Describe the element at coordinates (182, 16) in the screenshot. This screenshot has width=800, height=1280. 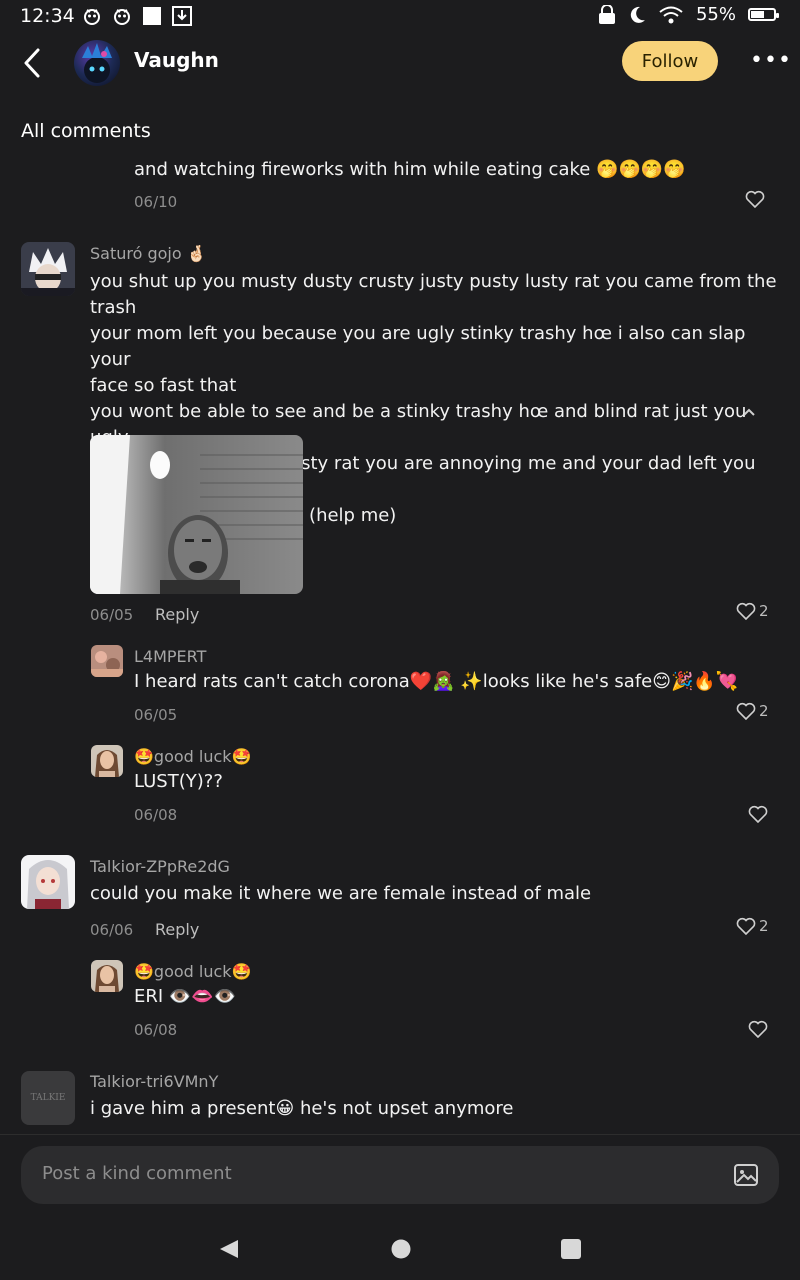
I see `download-icon` at that location.